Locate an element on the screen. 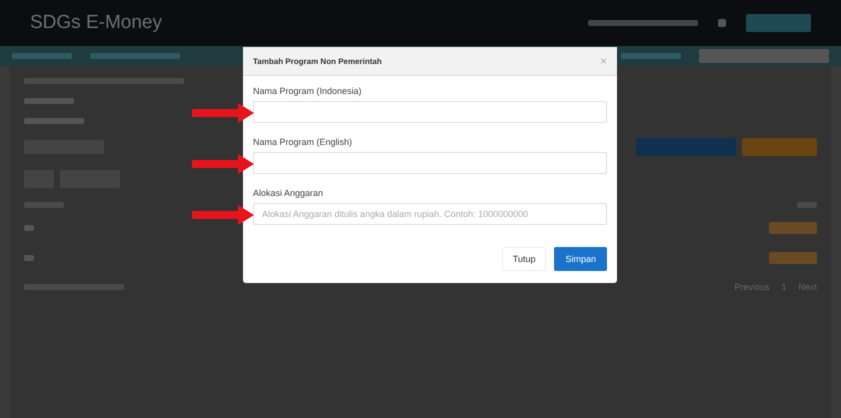  blurred-user-button is located at coordinates (778, 23).